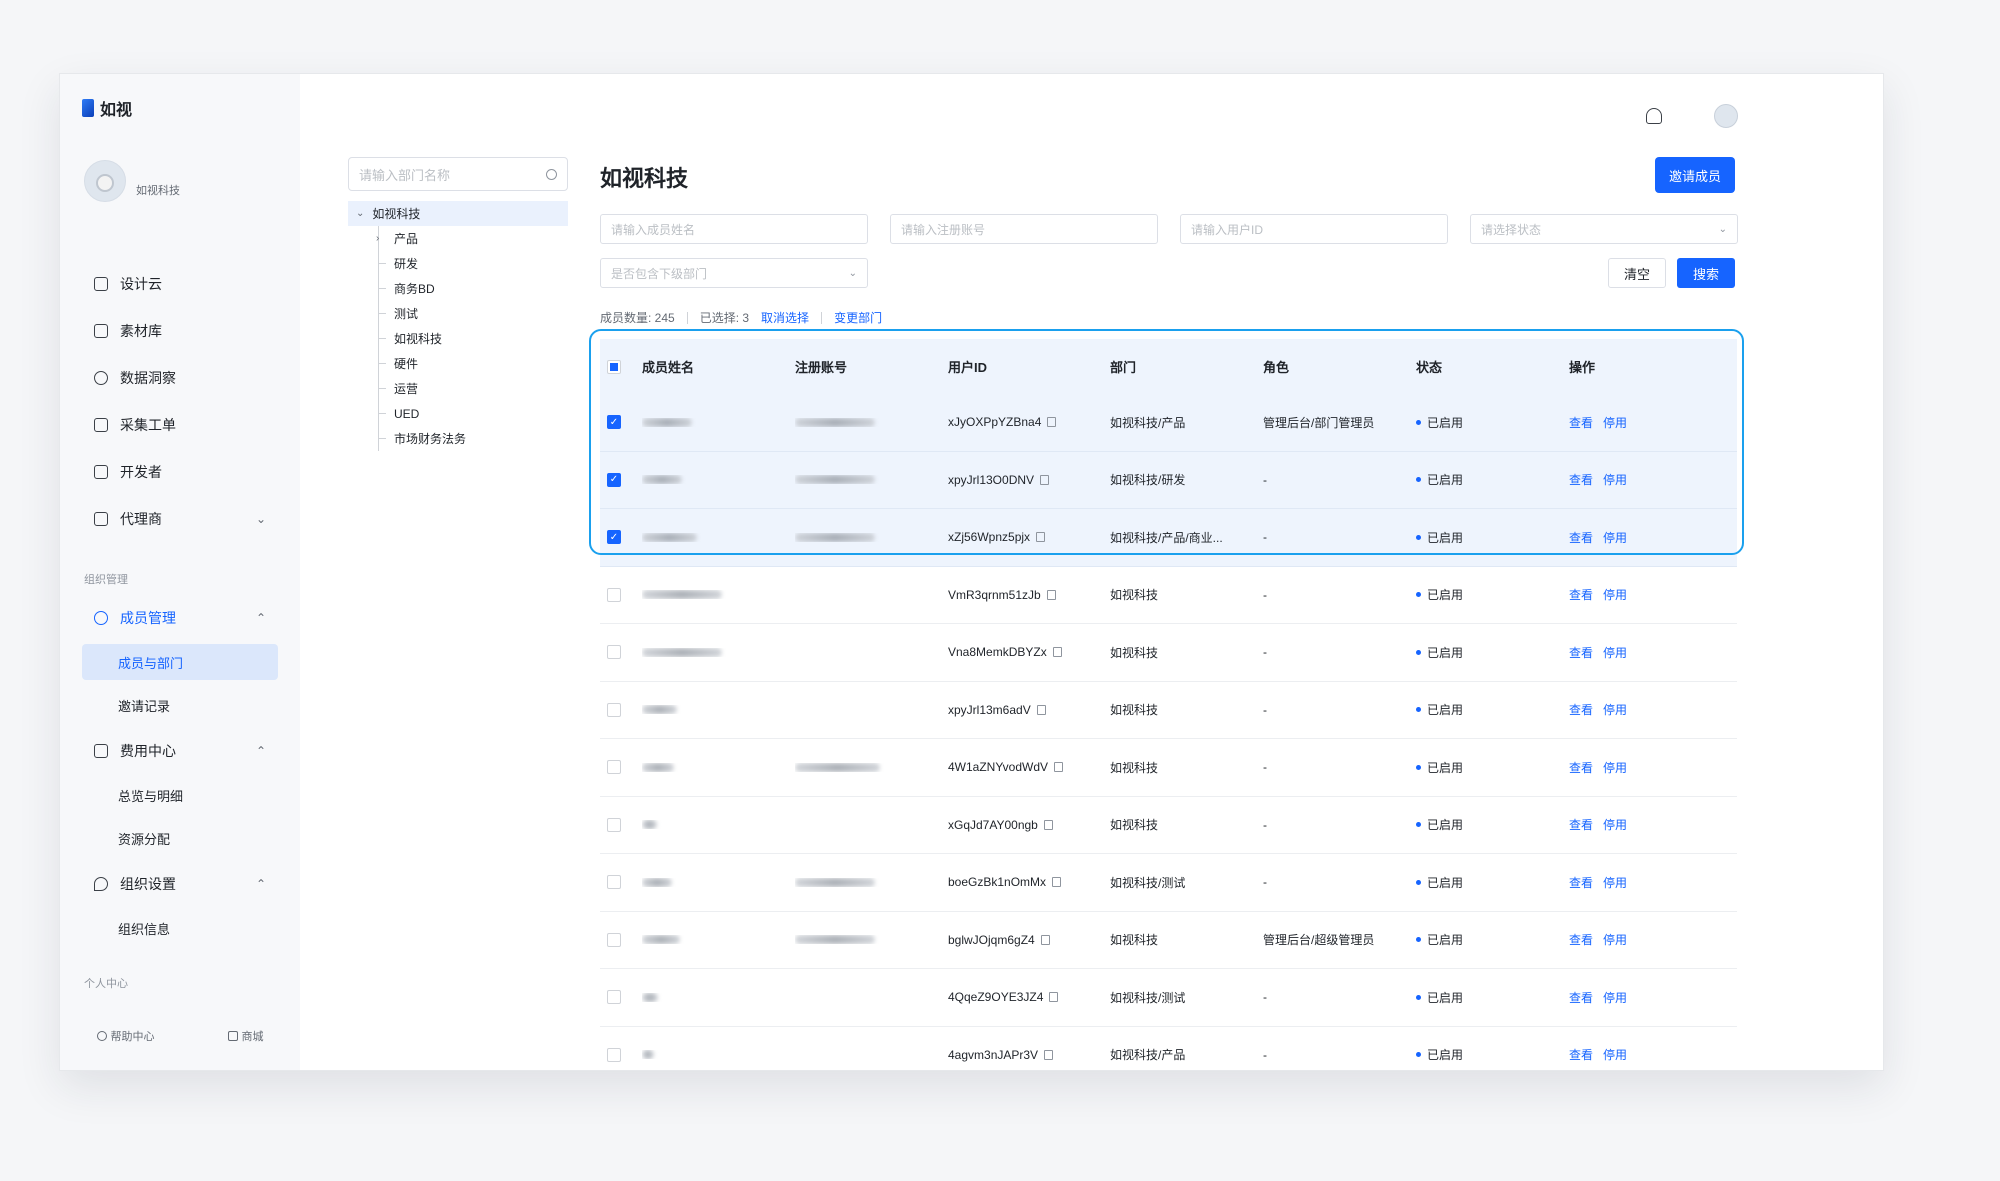 Image resolution: width=2000 pixels, height=1181 pixels. I want to click on nav-item-developer: 开发者, so click(180, 471).